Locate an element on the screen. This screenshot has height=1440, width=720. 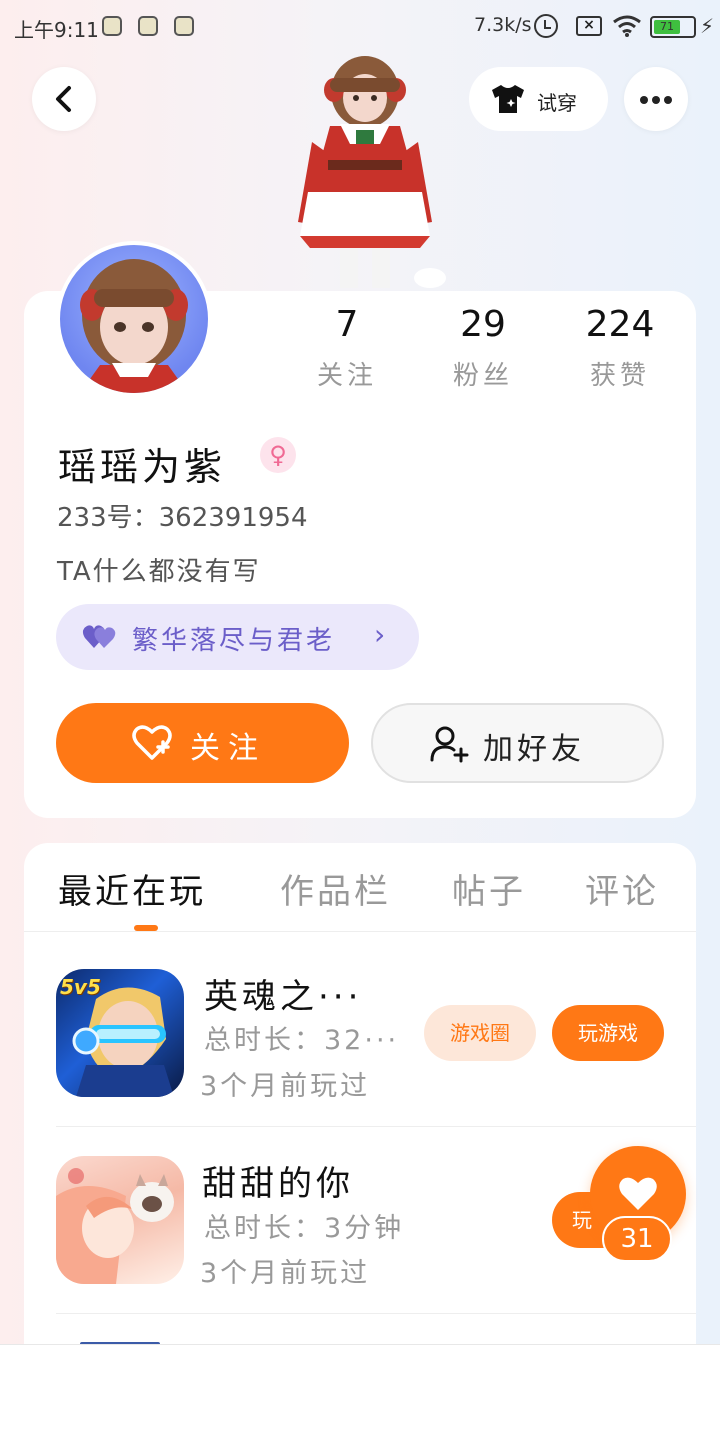
relationship-tag-label: 繁华落尽与君老 is located at coordinates (234, 641).